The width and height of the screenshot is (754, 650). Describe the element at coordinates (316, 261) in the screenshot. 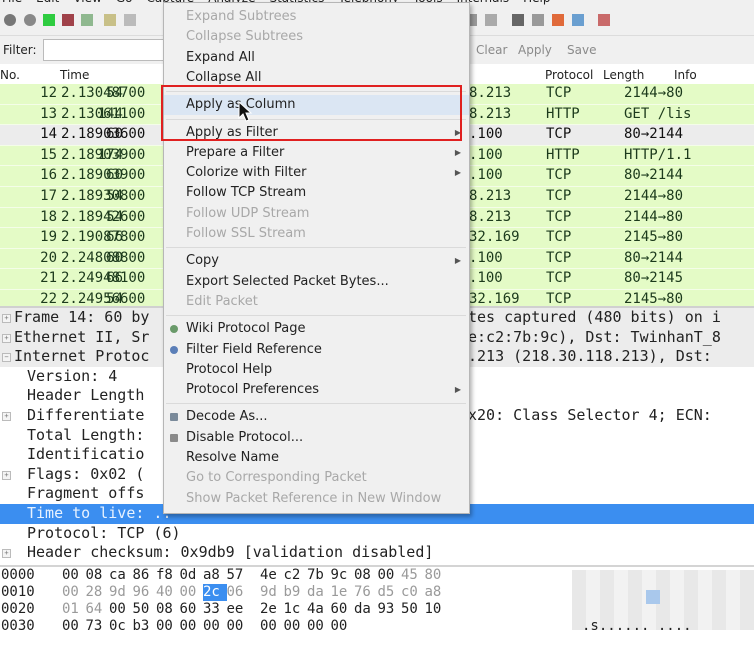

I see `menu-item-copy: Copy ▶` at that location.